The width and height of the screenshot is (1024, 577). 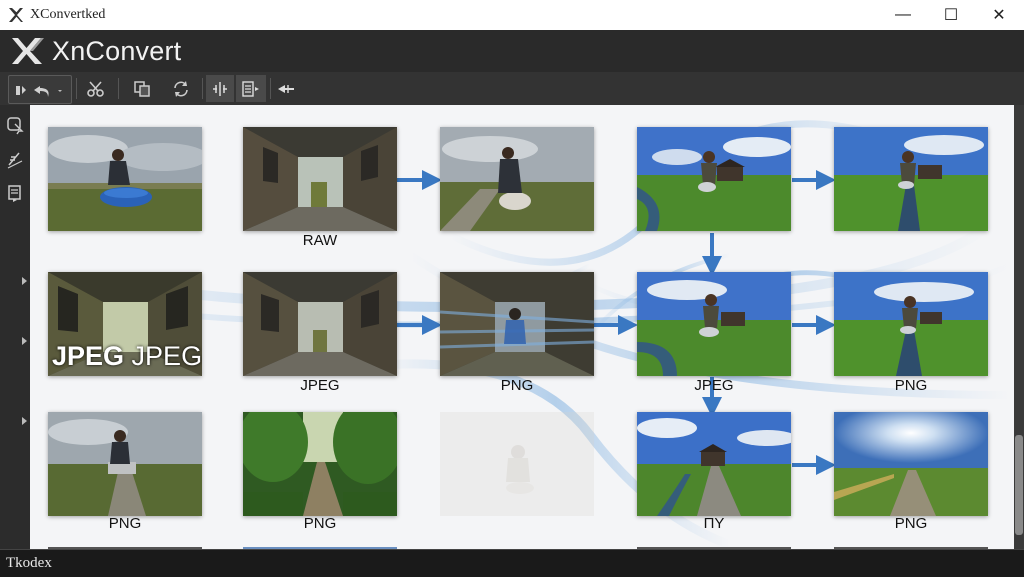 I want to click on thumbnail-alley-jpeg-1: JPEG JPEG, so click(x=125, y=324).